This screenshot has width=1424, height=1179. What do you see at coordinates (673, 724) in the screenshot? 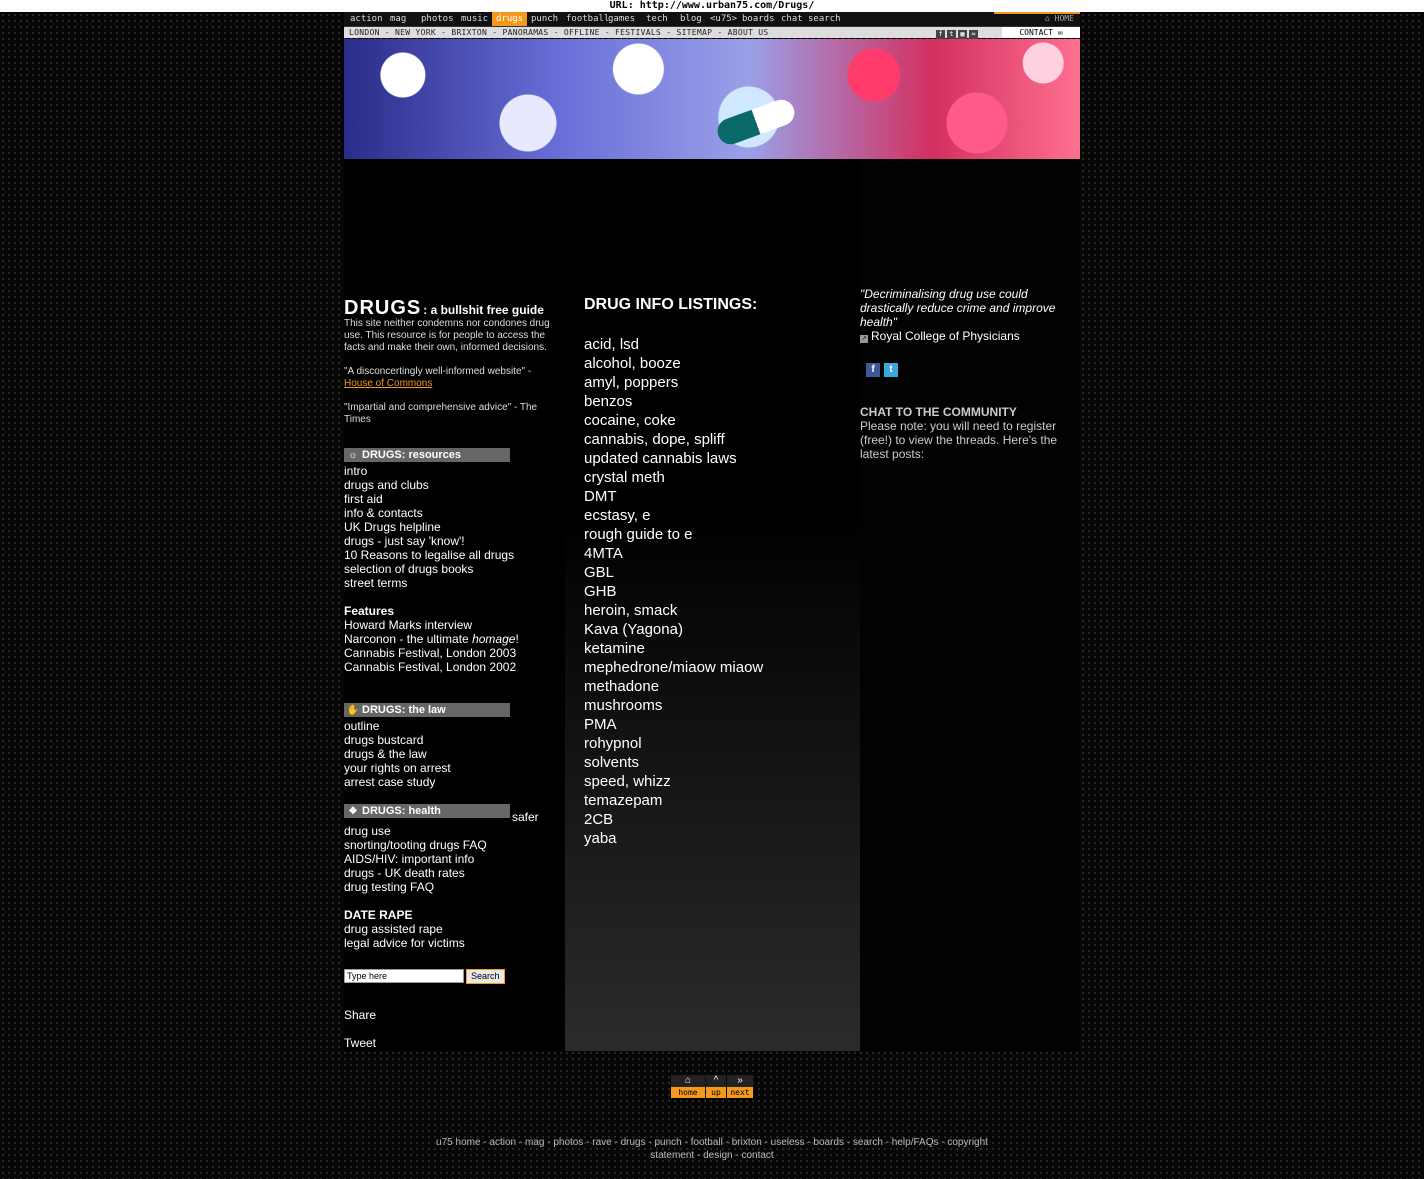
I see `drug-listing-link: PMA` at bounding box center [673, 724].